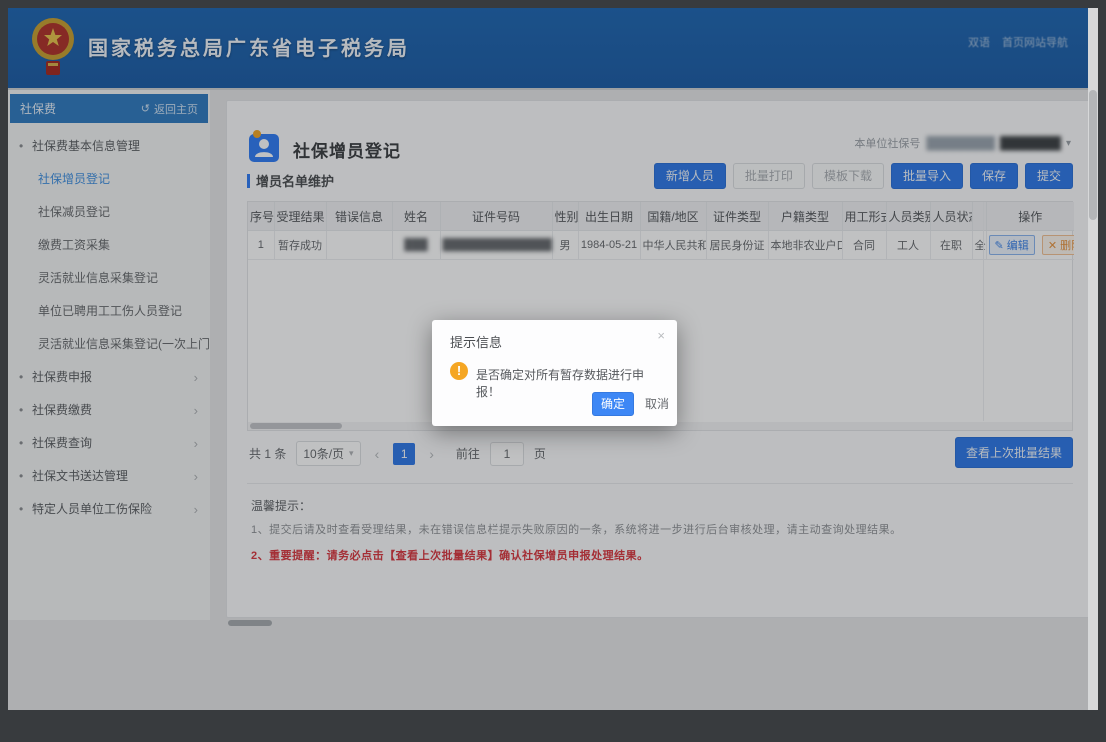 This screenshot has height=742, width=1106. Describe the element at coordinates (657, 403) in the screenshot. I see `cancel-button: 取消` at that location.